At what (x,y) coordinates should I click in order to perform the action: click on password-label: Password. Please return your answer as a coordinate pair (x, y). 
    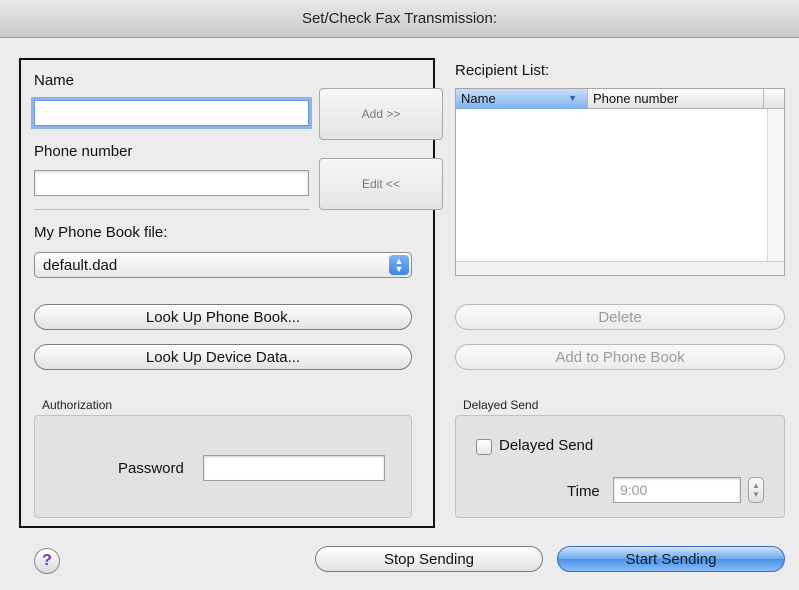
    Looking at the image, I should click on (151, 468).